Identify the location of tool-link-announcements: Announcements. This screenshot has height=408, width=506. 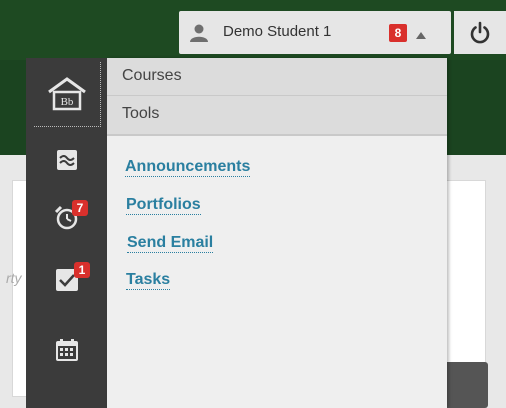
(188, 167).